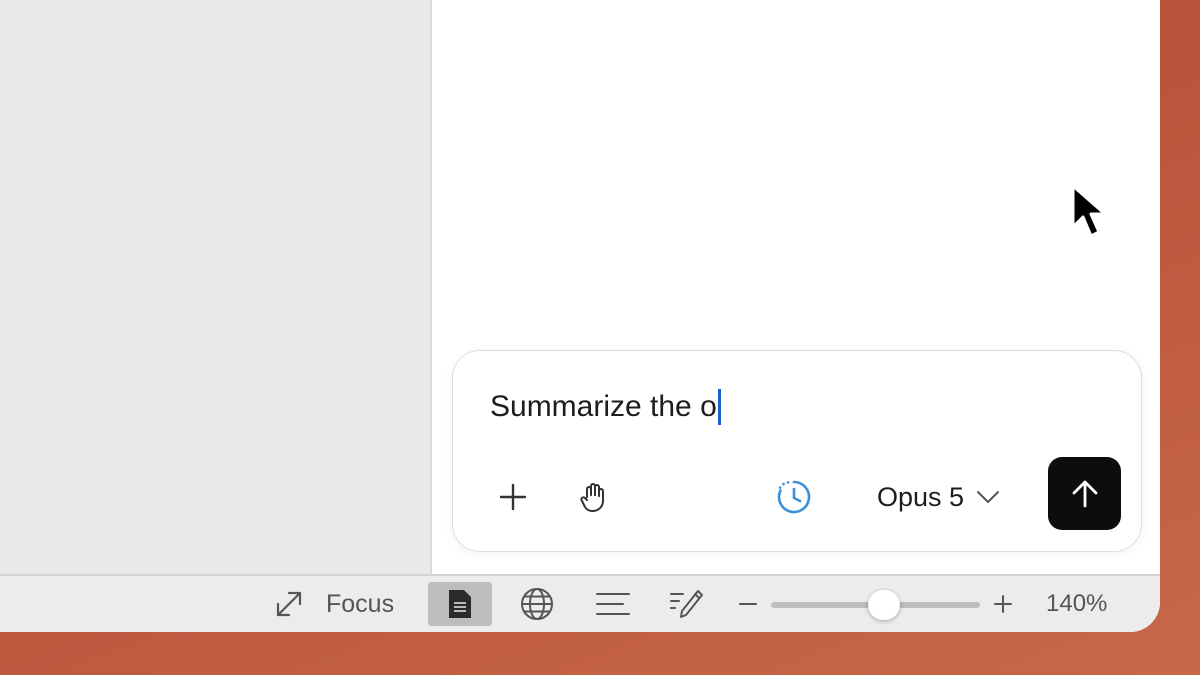 This screenshot has height=675, width=1200. Describe the element at coordinates (921, 496) in the screenshot. I see `model-label: Opus 5` at that location.